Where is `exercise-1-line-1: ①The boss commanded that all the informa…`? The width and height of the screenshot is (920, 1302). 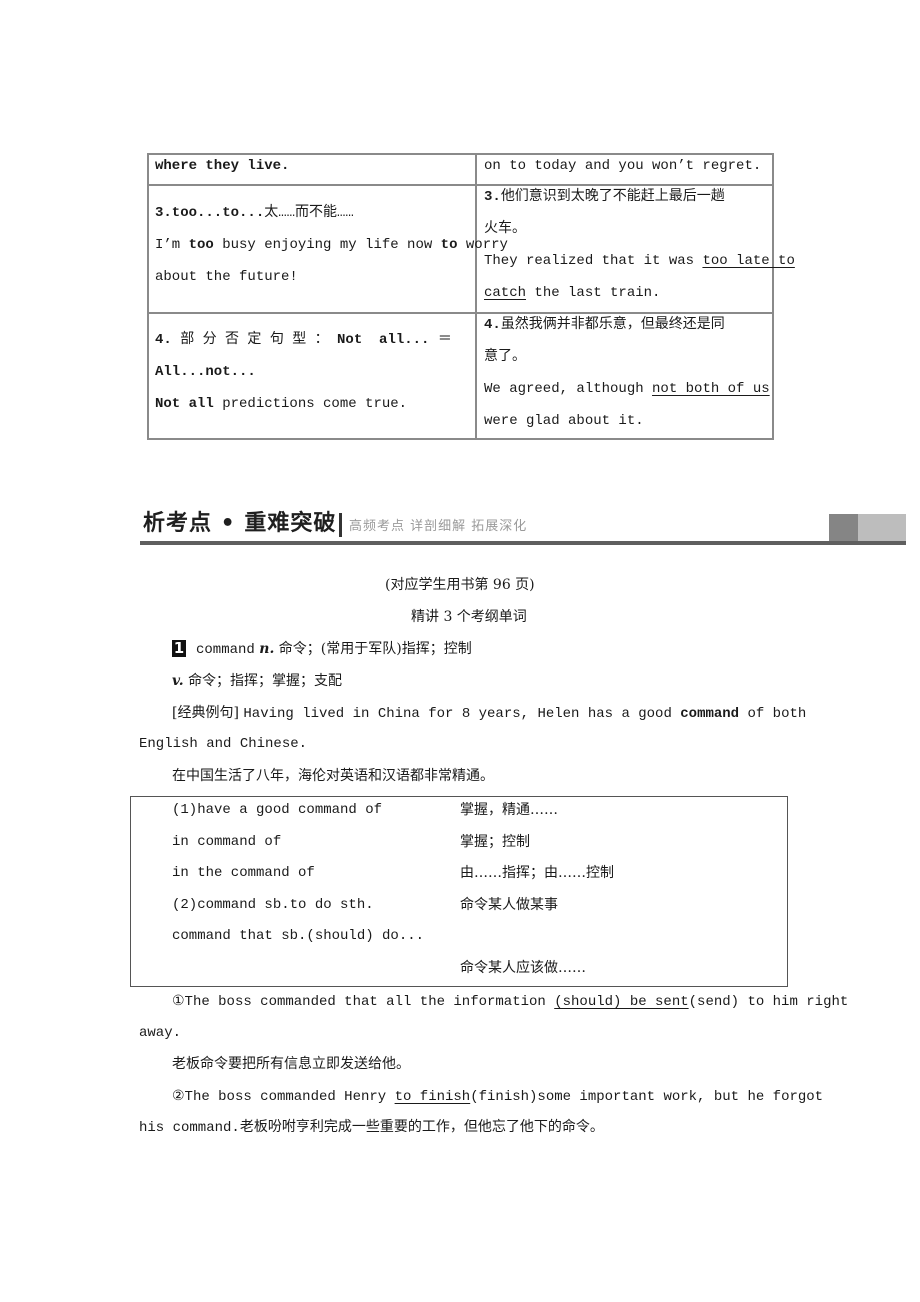
exercise-1-line-1: ①The boss commanded that all the informa… is located at coordinates (510, 1001).